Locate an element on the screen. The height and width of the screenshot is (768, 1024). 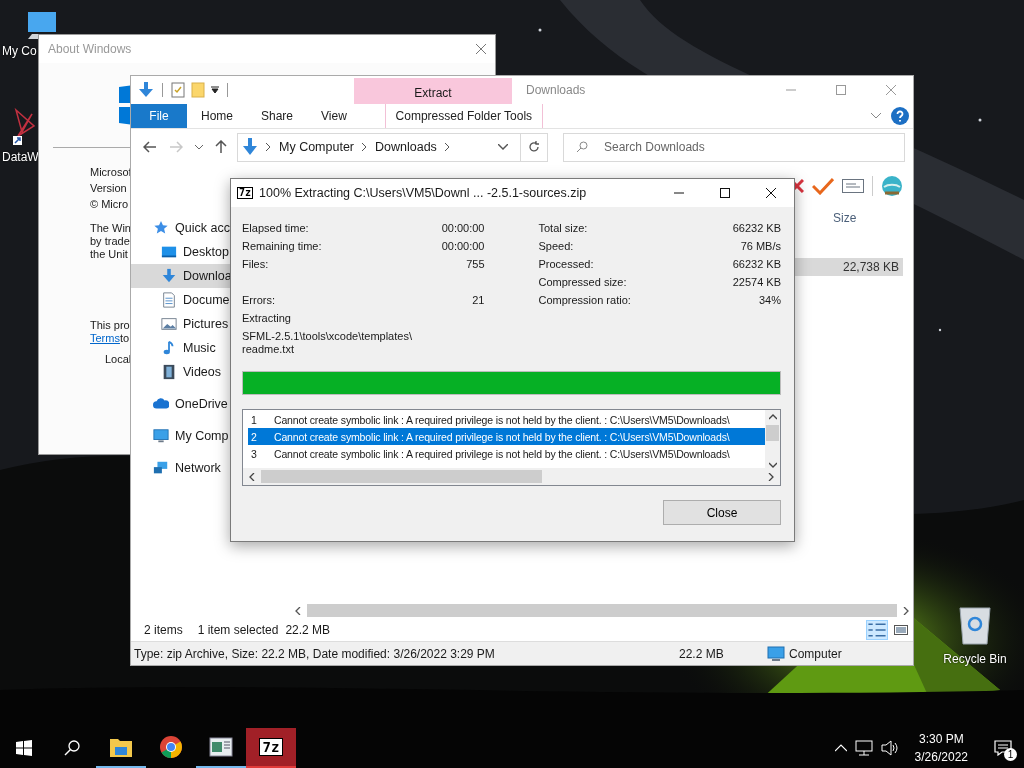
stat-label: Speed: is located at coordinates (556, 246).